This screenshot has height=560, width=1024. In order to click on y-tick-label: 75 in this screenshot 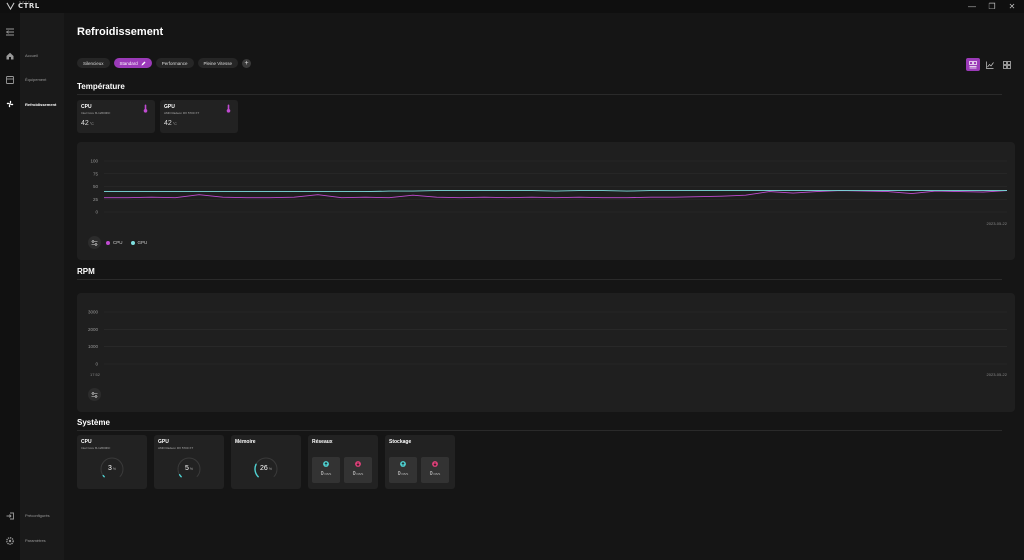, I will do `click(96, 173)`.